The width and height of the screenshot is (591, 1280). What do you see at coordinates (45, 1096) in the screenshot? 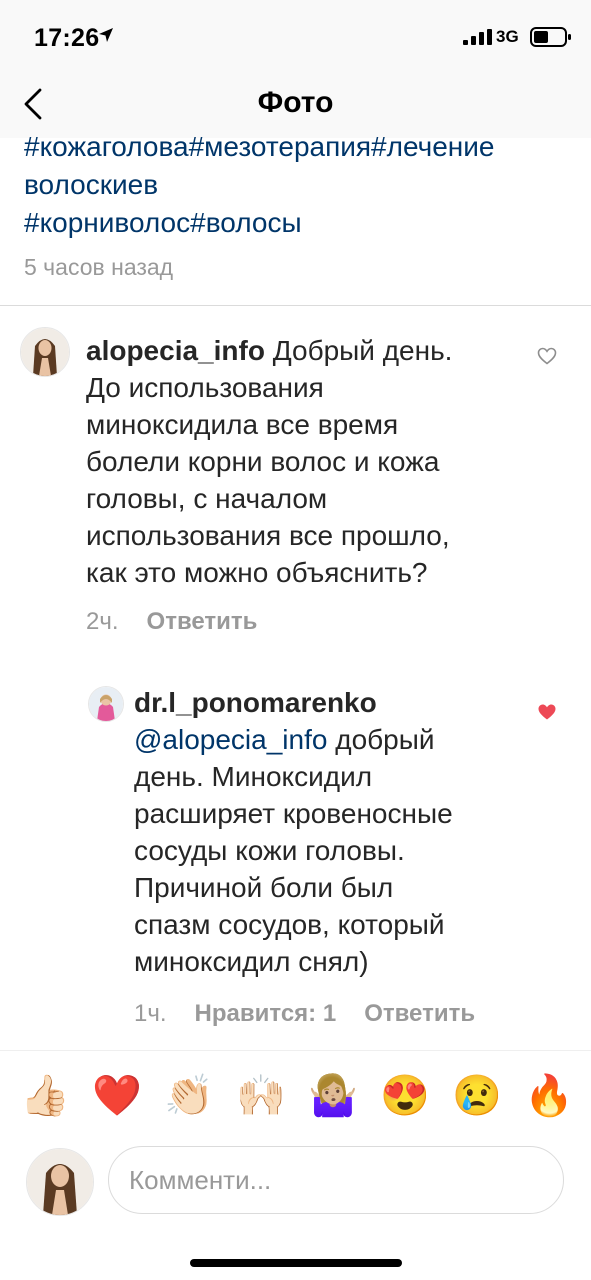
I see `thumbs-up-emoji: 👍🏻` at bounding box center [45, 1096].